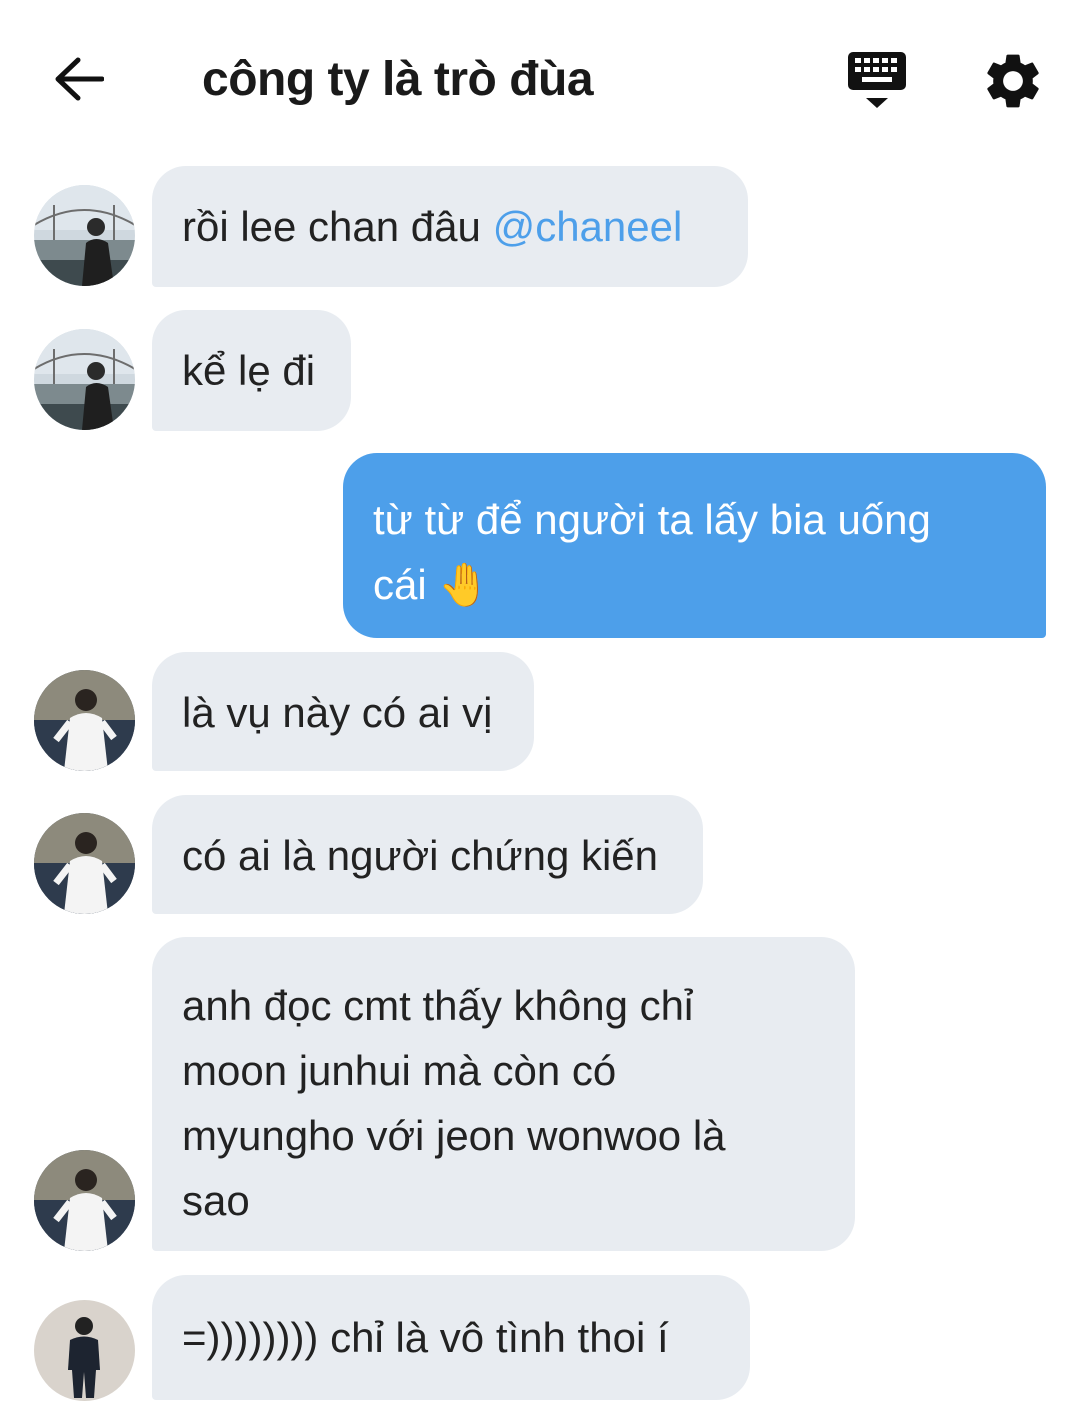 This screenshot has height=1414, width=1080. I want to click on gear-icon, so click(1013, 81).